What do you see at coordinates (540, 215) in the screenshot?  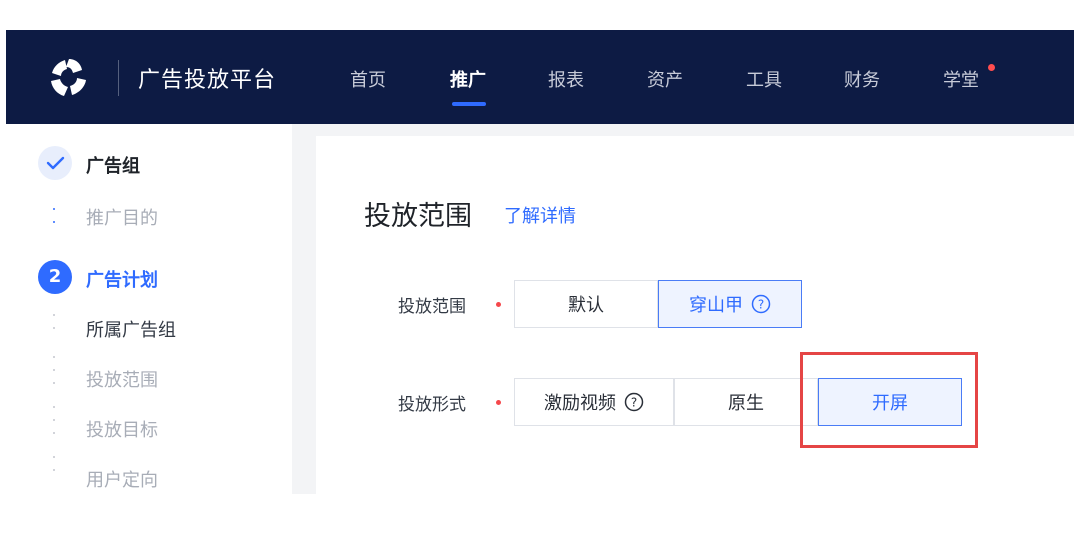 I see `learn-more-link: 了解详情` at bounding box center [540, 215].